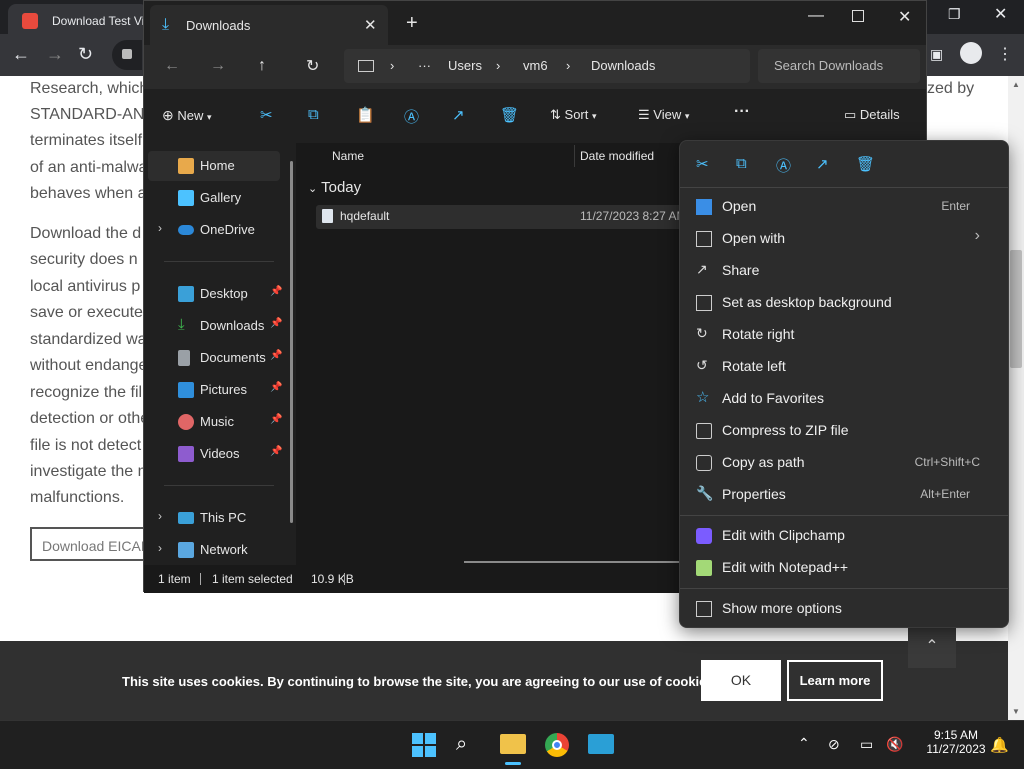 This screenshot has height=769, width=1024. Describe the element at coordinates (954, 14) in the screenshot. I see `restore-icon: ❐` at that location.